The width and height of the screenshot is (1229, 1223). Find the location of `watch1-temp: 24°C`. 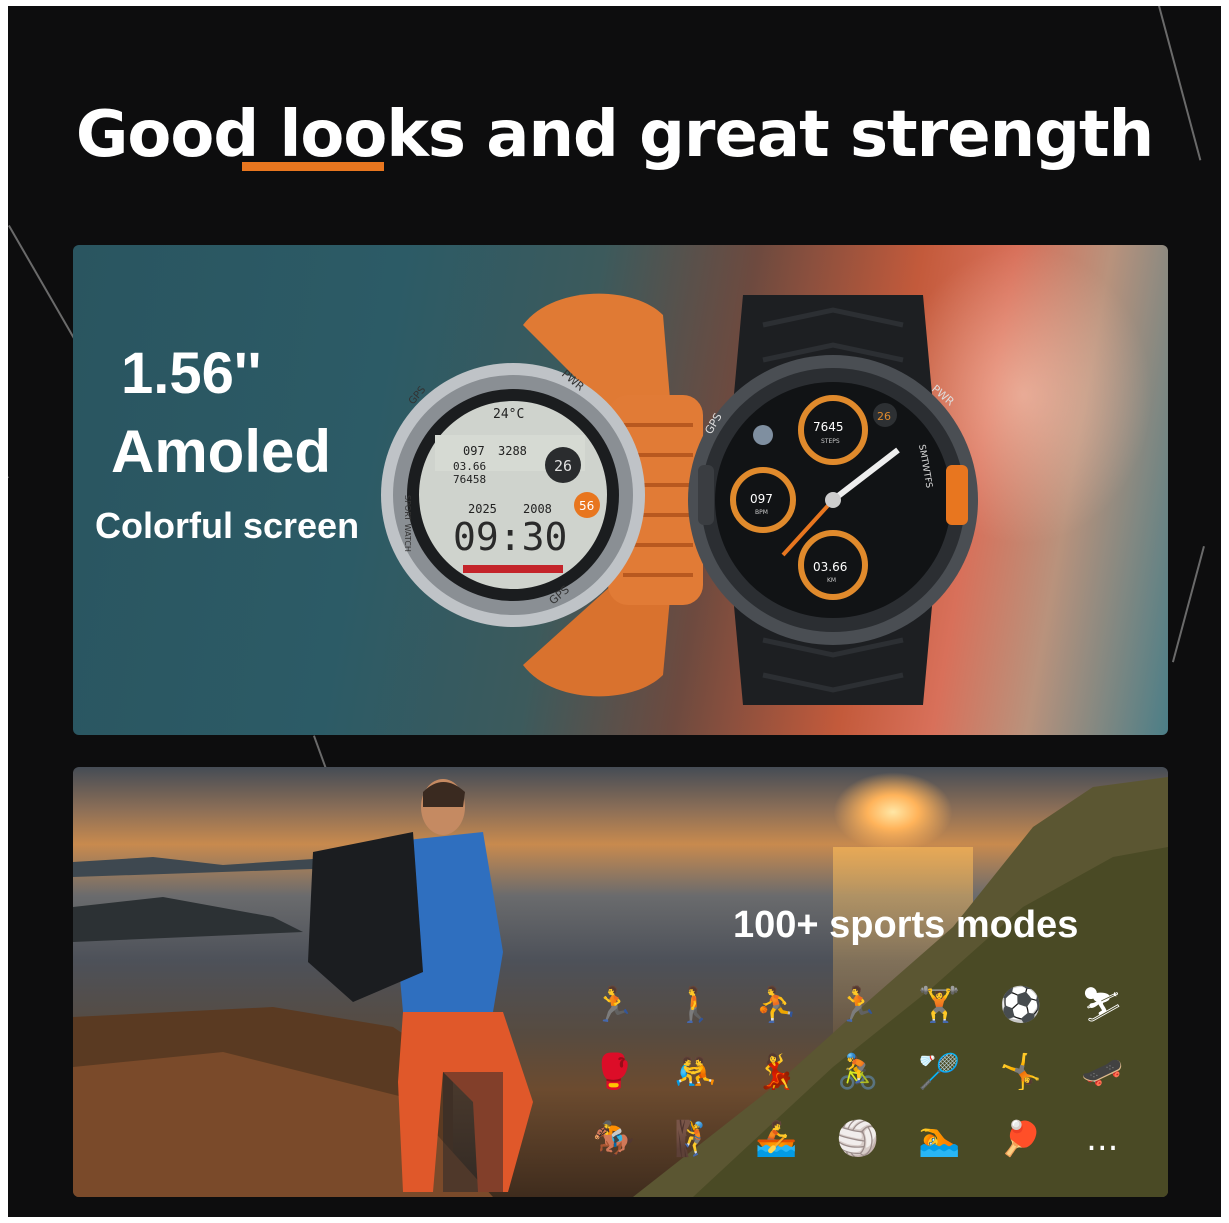

watch1-temp: 24°C is located at coordinates (508, 414).